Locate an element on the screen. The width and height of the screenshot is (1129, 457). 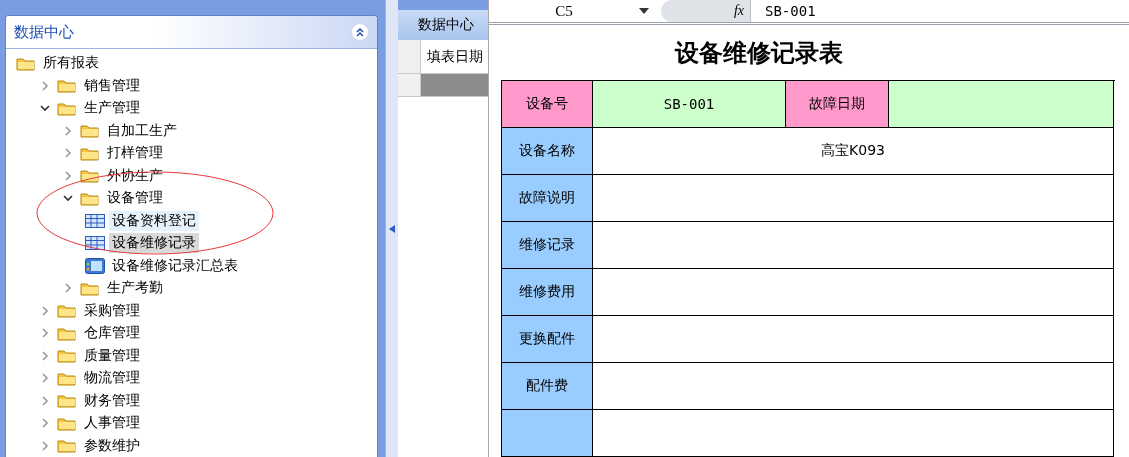
tree-item: 所有报表 is located at coordinates (71, 63).